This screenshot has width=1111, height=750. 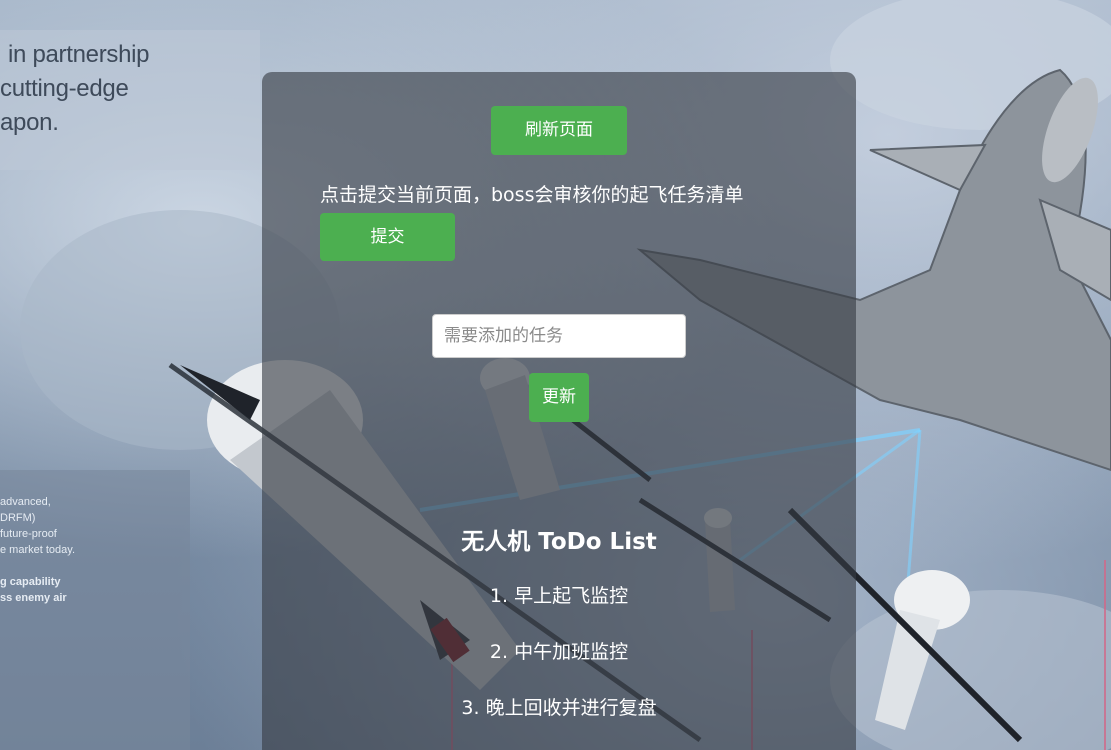 What do you see at coordinates (28, 534) in the screenshot?
I see `brochure-bottom-line-3: future-proof` at bounding box center [28, 534].